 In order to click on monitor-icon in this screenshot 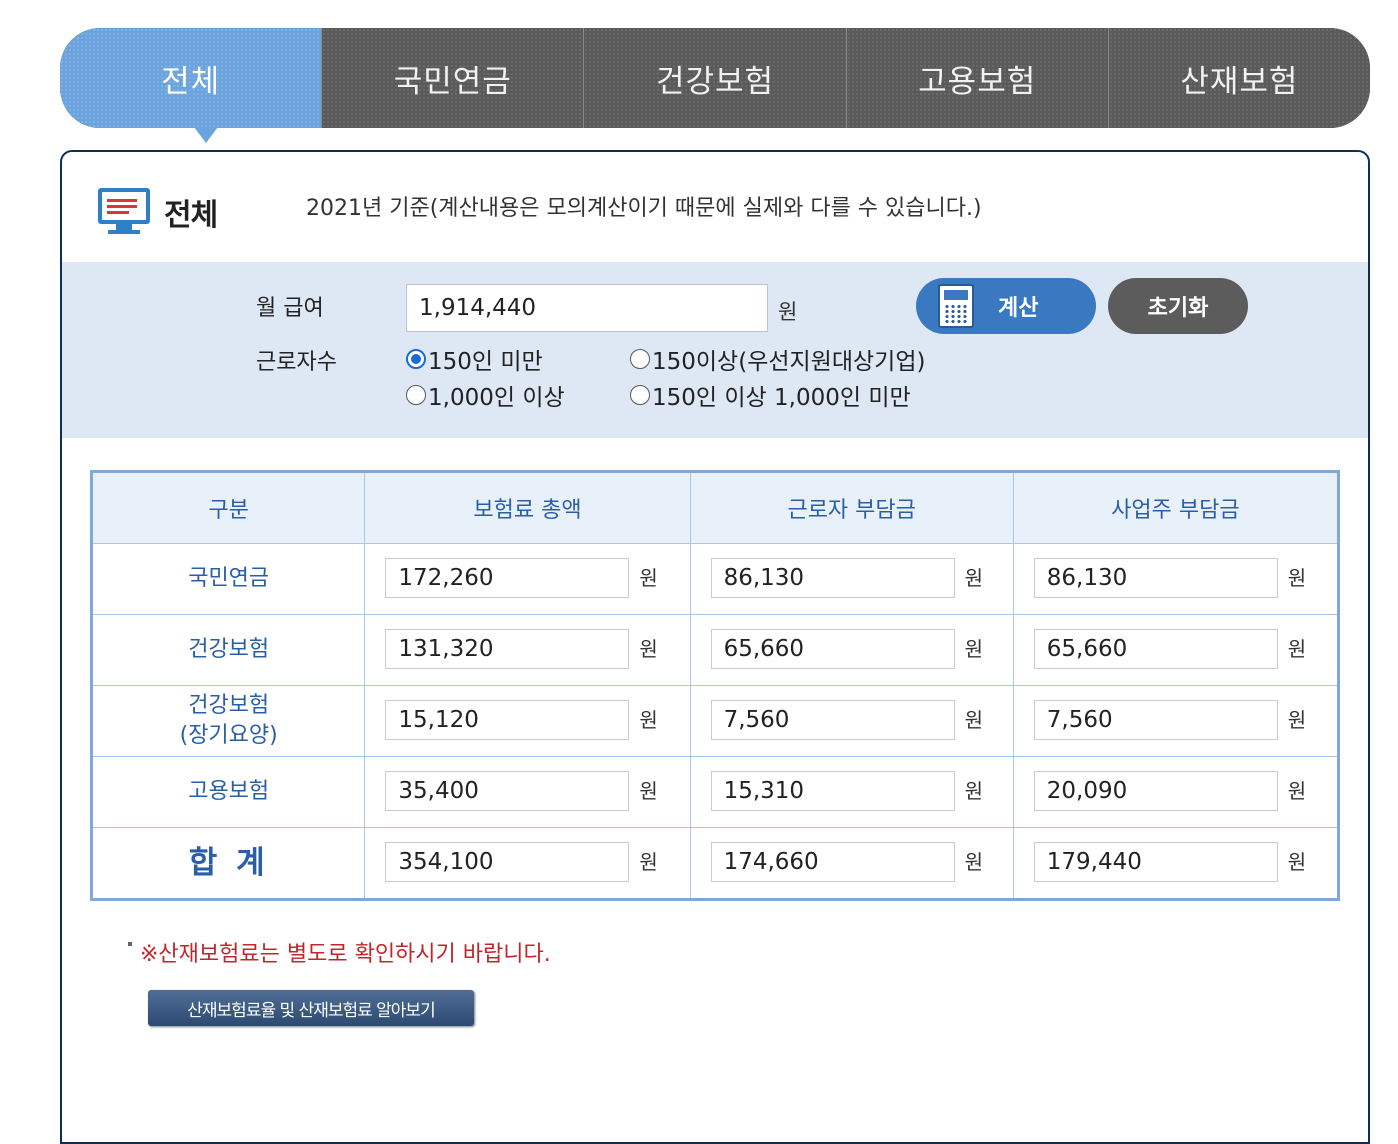, I will do `click(127, 212)`.